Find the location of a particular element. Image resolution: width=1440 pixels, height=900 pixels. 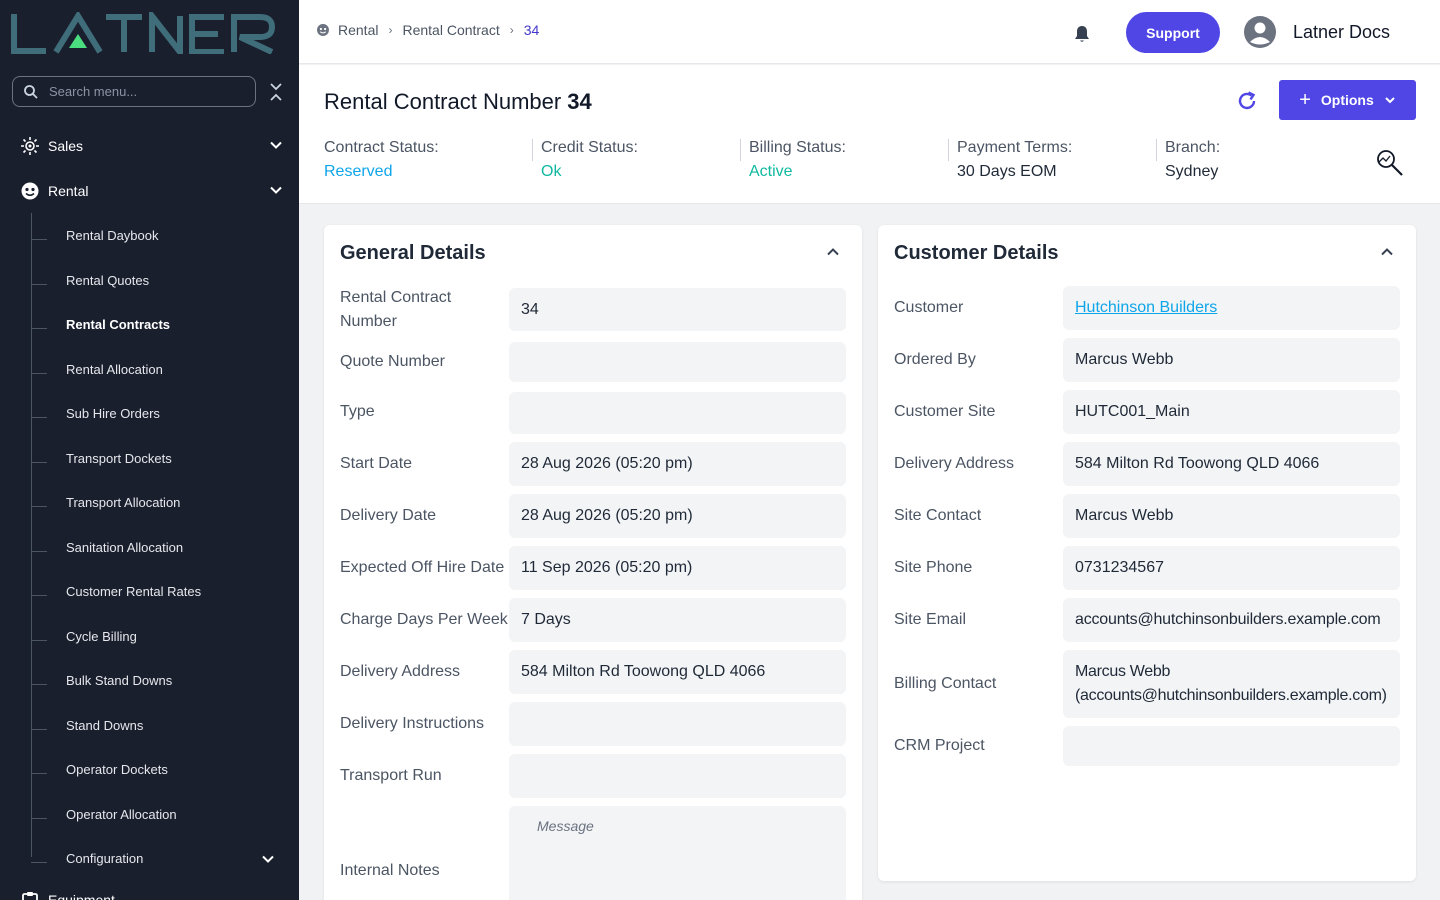

sidebar-item-operator-dockets: Operator Dockets is located at coordinates (149, 769).